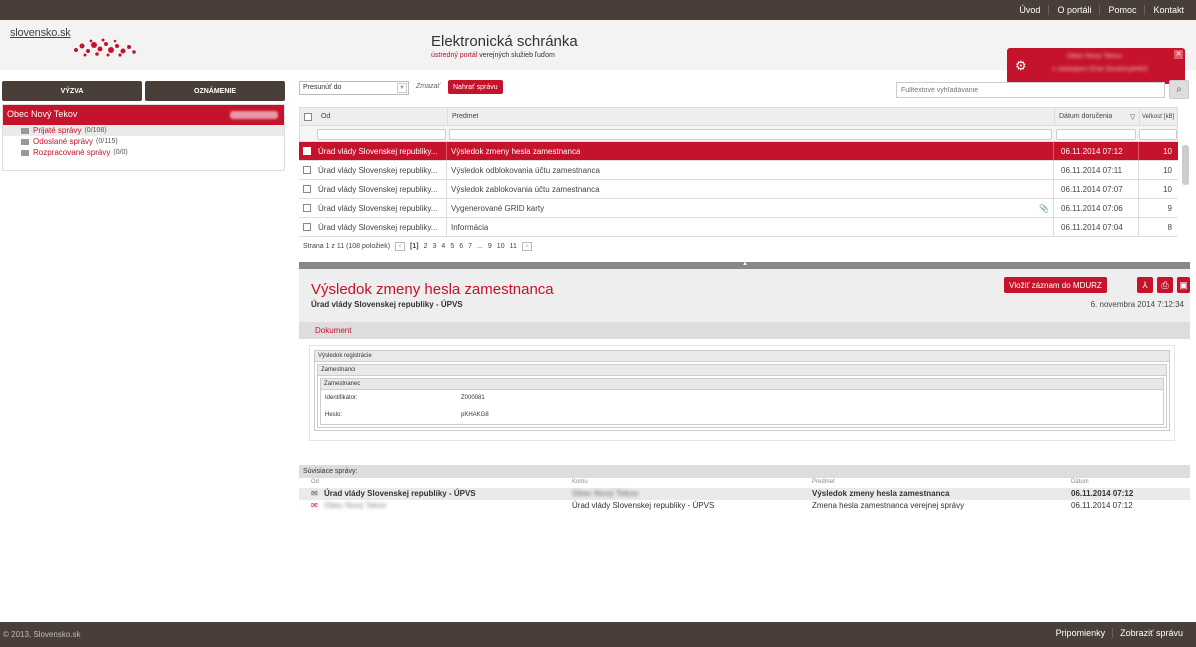 The height and width of the screenshot is (647, 1196). I want to click on column-subject: Predmet, so click(465, 116).